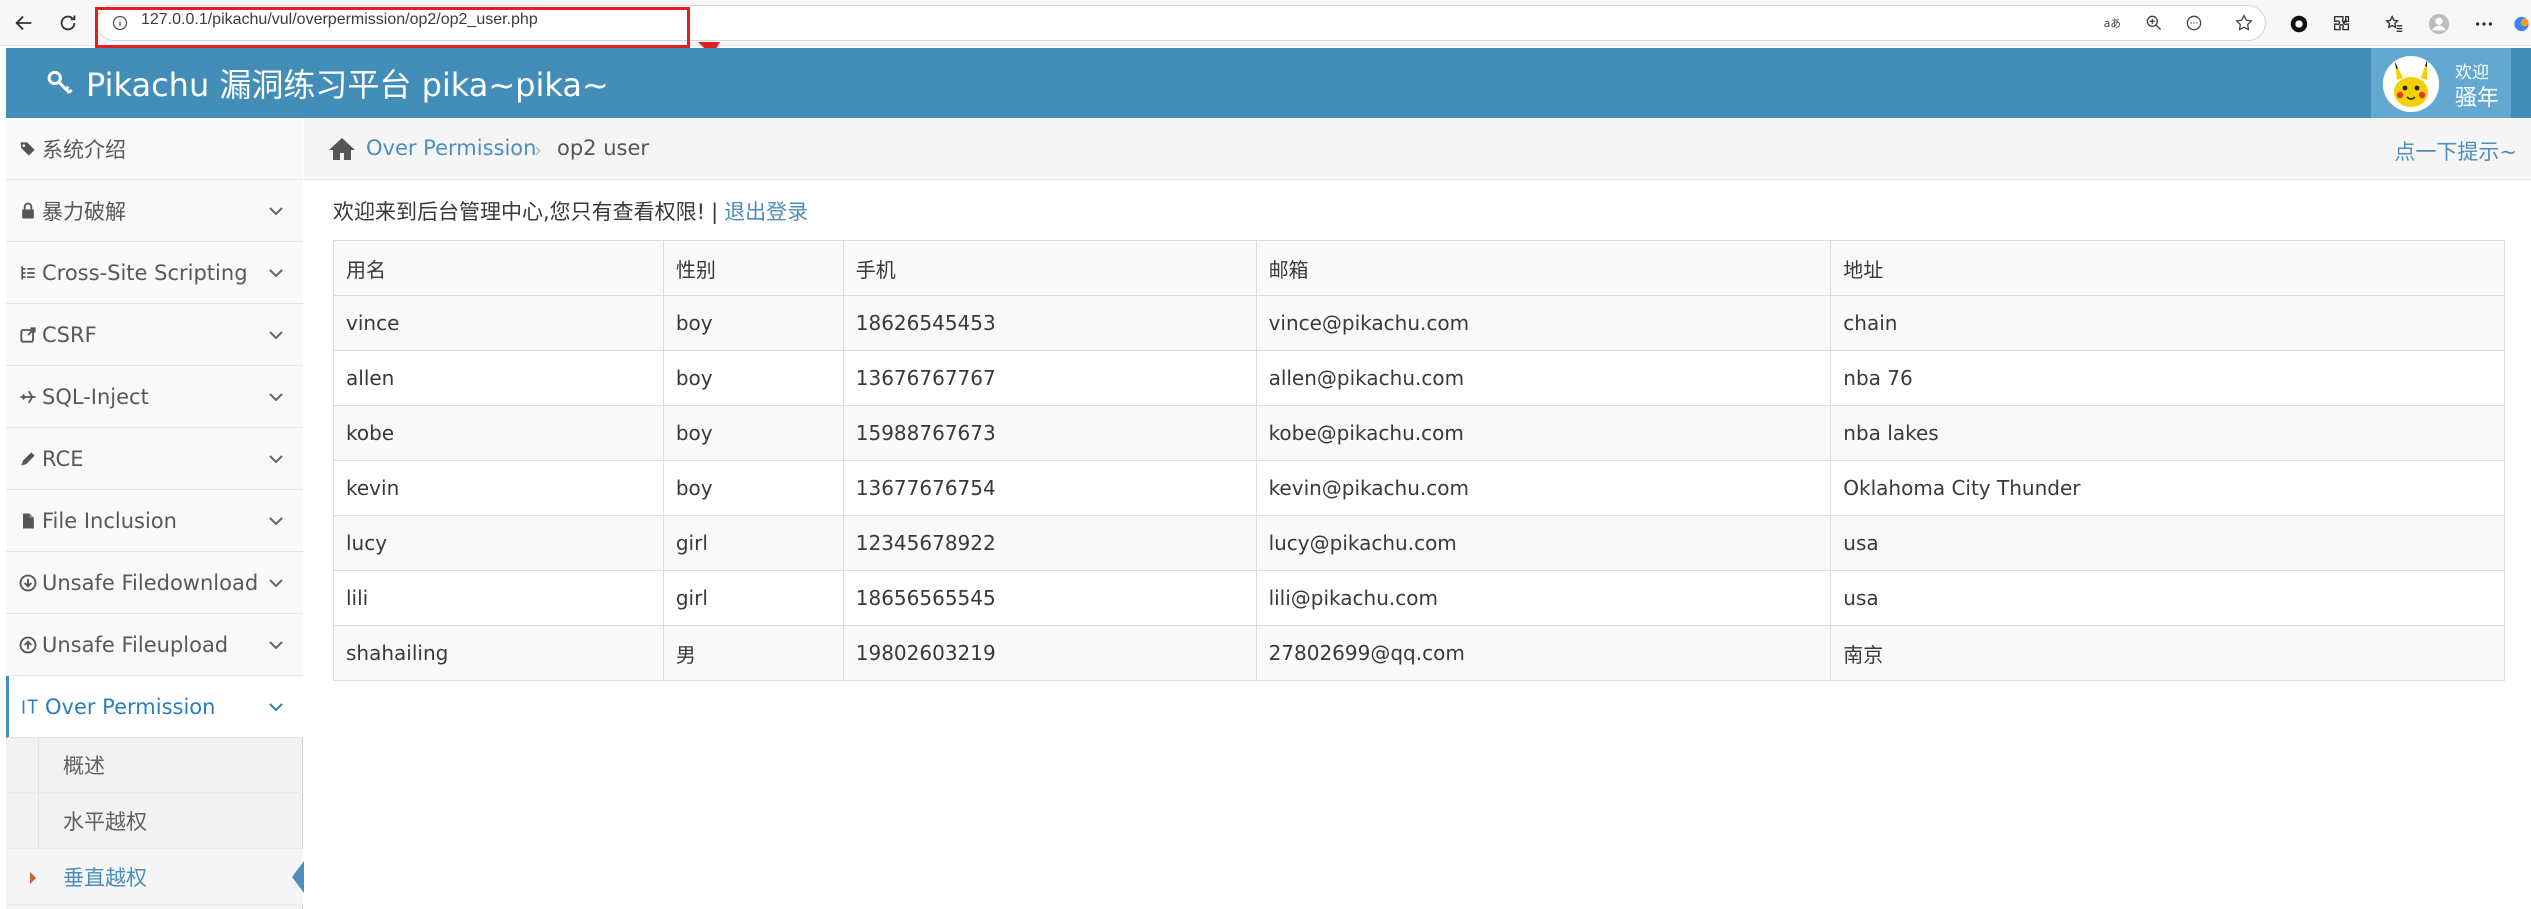  I want to click on pencil-icon, so click(28, 459).